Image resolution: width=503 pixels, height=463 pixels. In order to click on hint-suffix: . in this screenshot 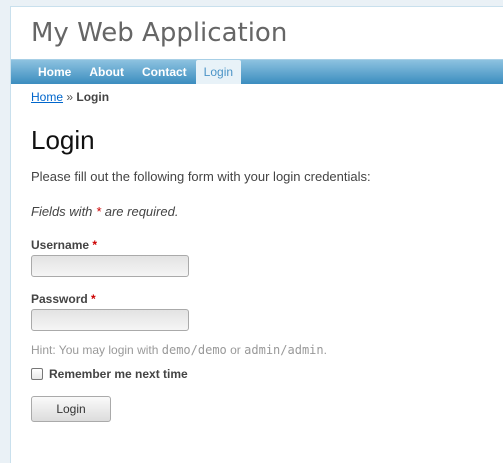, I will do `click(325, 350)`.